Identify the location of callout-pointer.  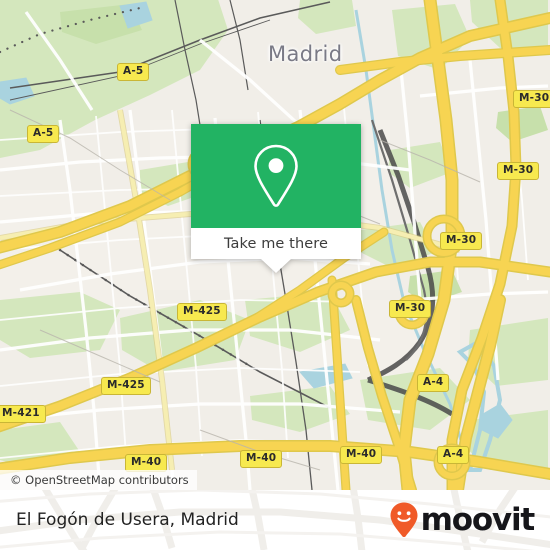
(276, 266).